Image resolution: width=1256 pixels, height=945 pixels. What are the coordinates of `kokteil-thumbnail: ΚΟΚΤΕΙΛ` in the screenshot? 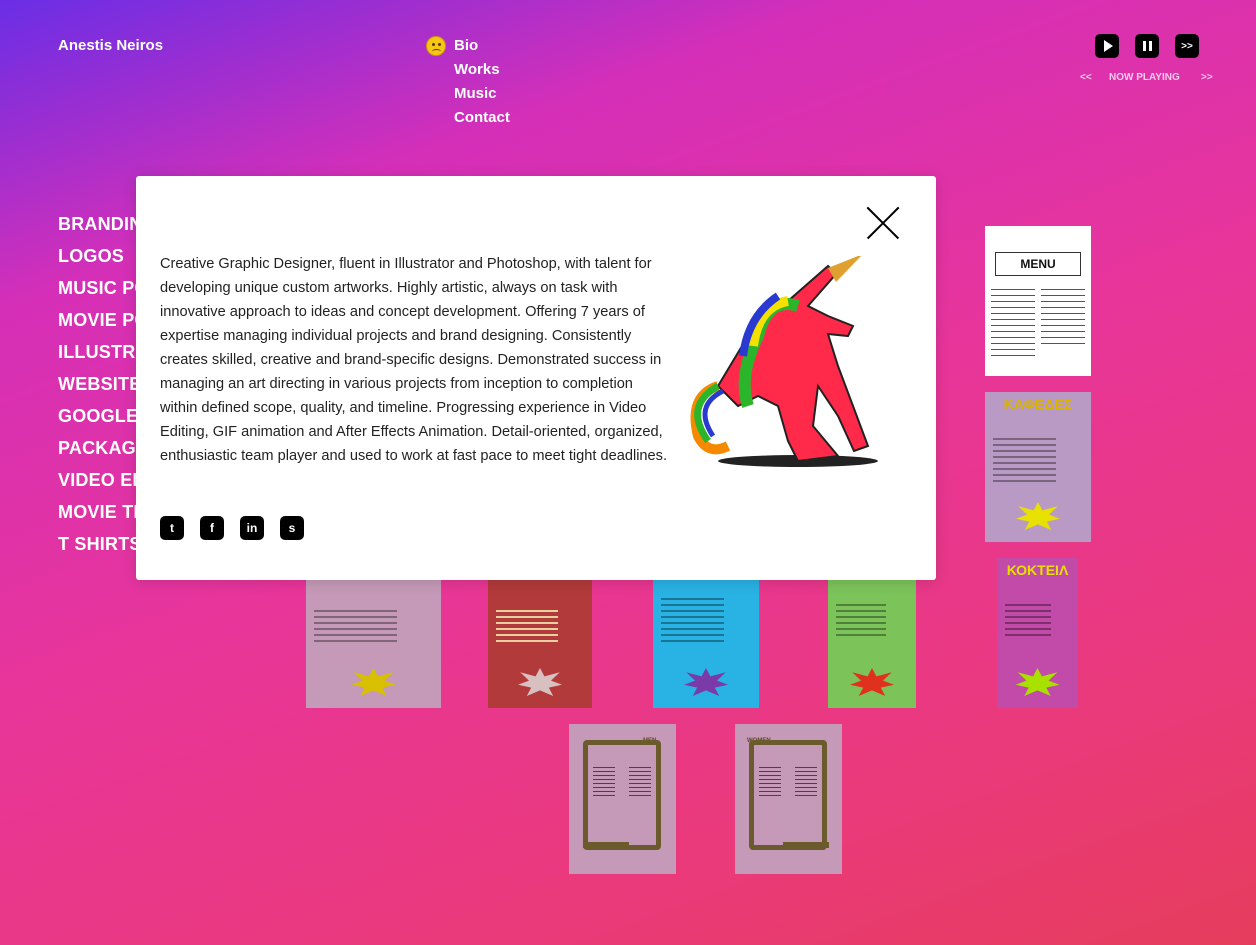 It's located at (1037, 633).